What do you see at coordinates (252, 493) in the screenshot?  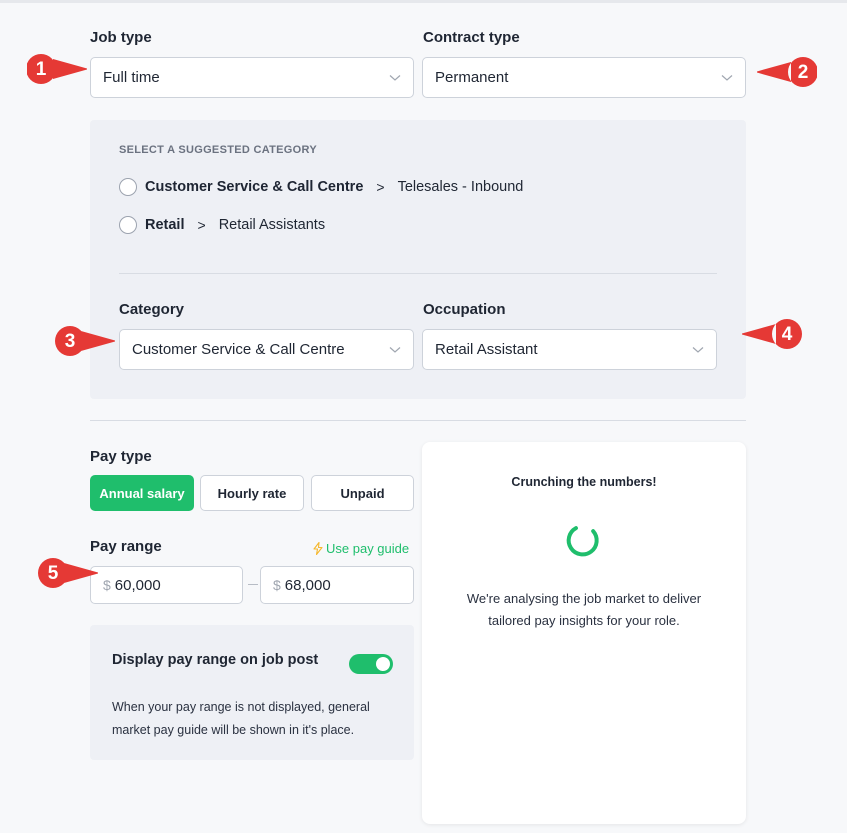 I see `pay-type-hourly-button: Hourly rate` at bounding box center [252, 493].